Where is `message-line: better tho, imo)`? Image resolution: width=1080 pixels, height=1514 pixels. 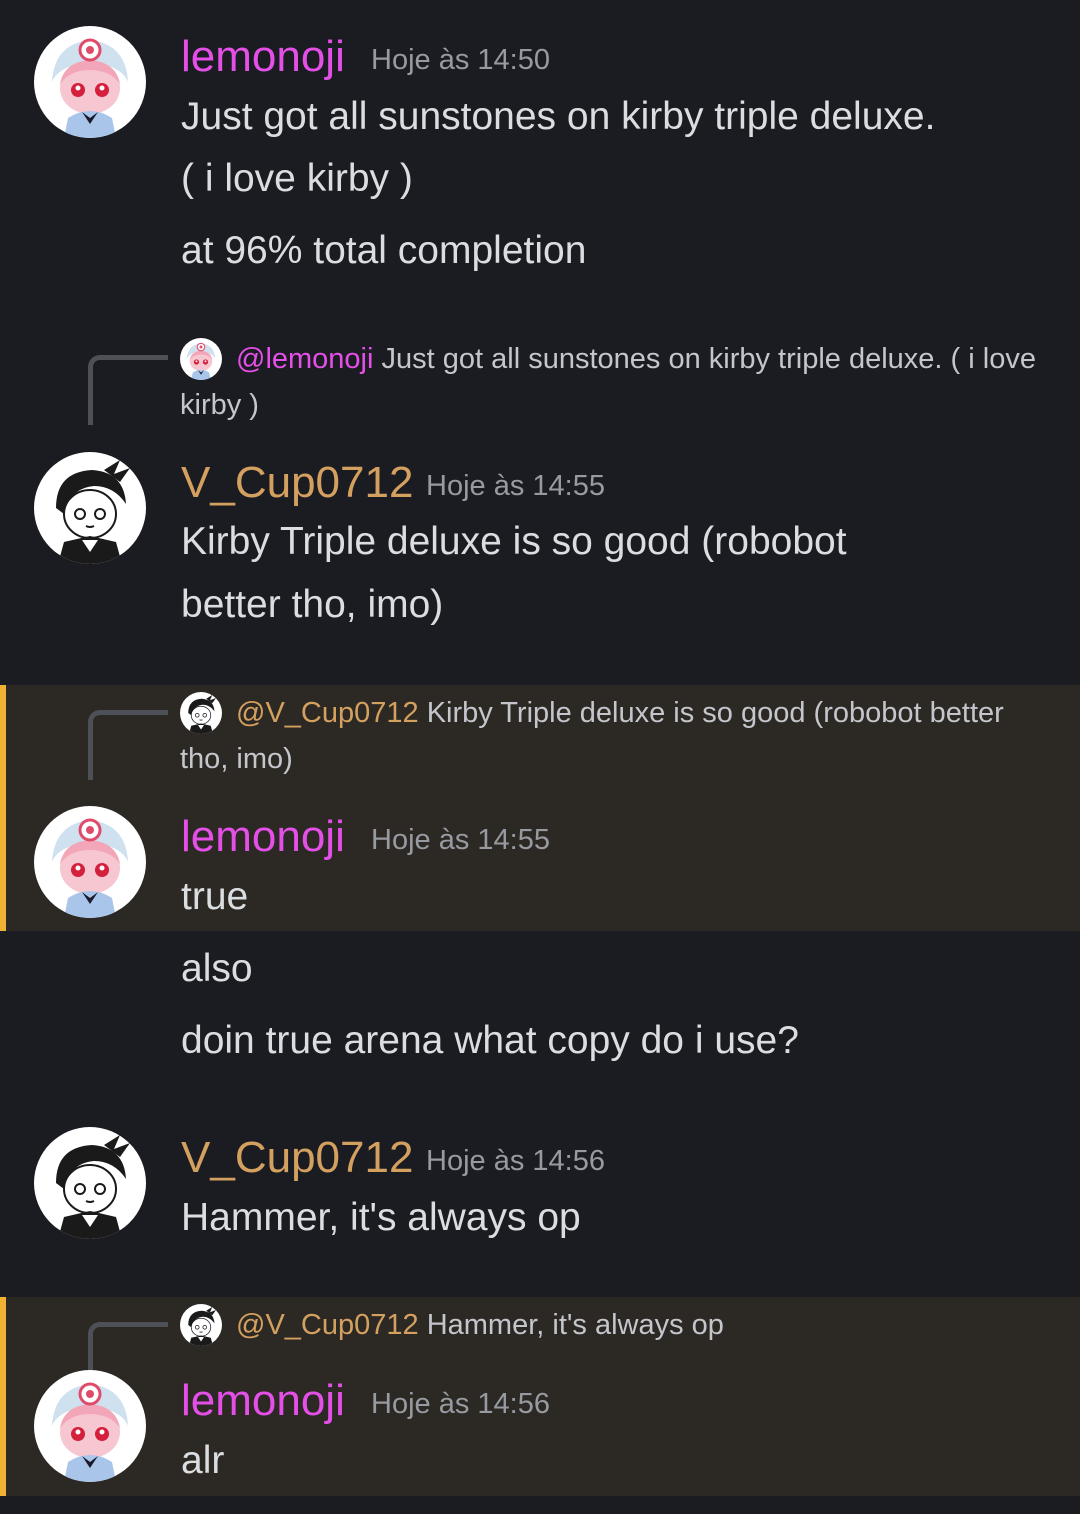 message-line: better tho, imo) is located at coordinates (312, 604).